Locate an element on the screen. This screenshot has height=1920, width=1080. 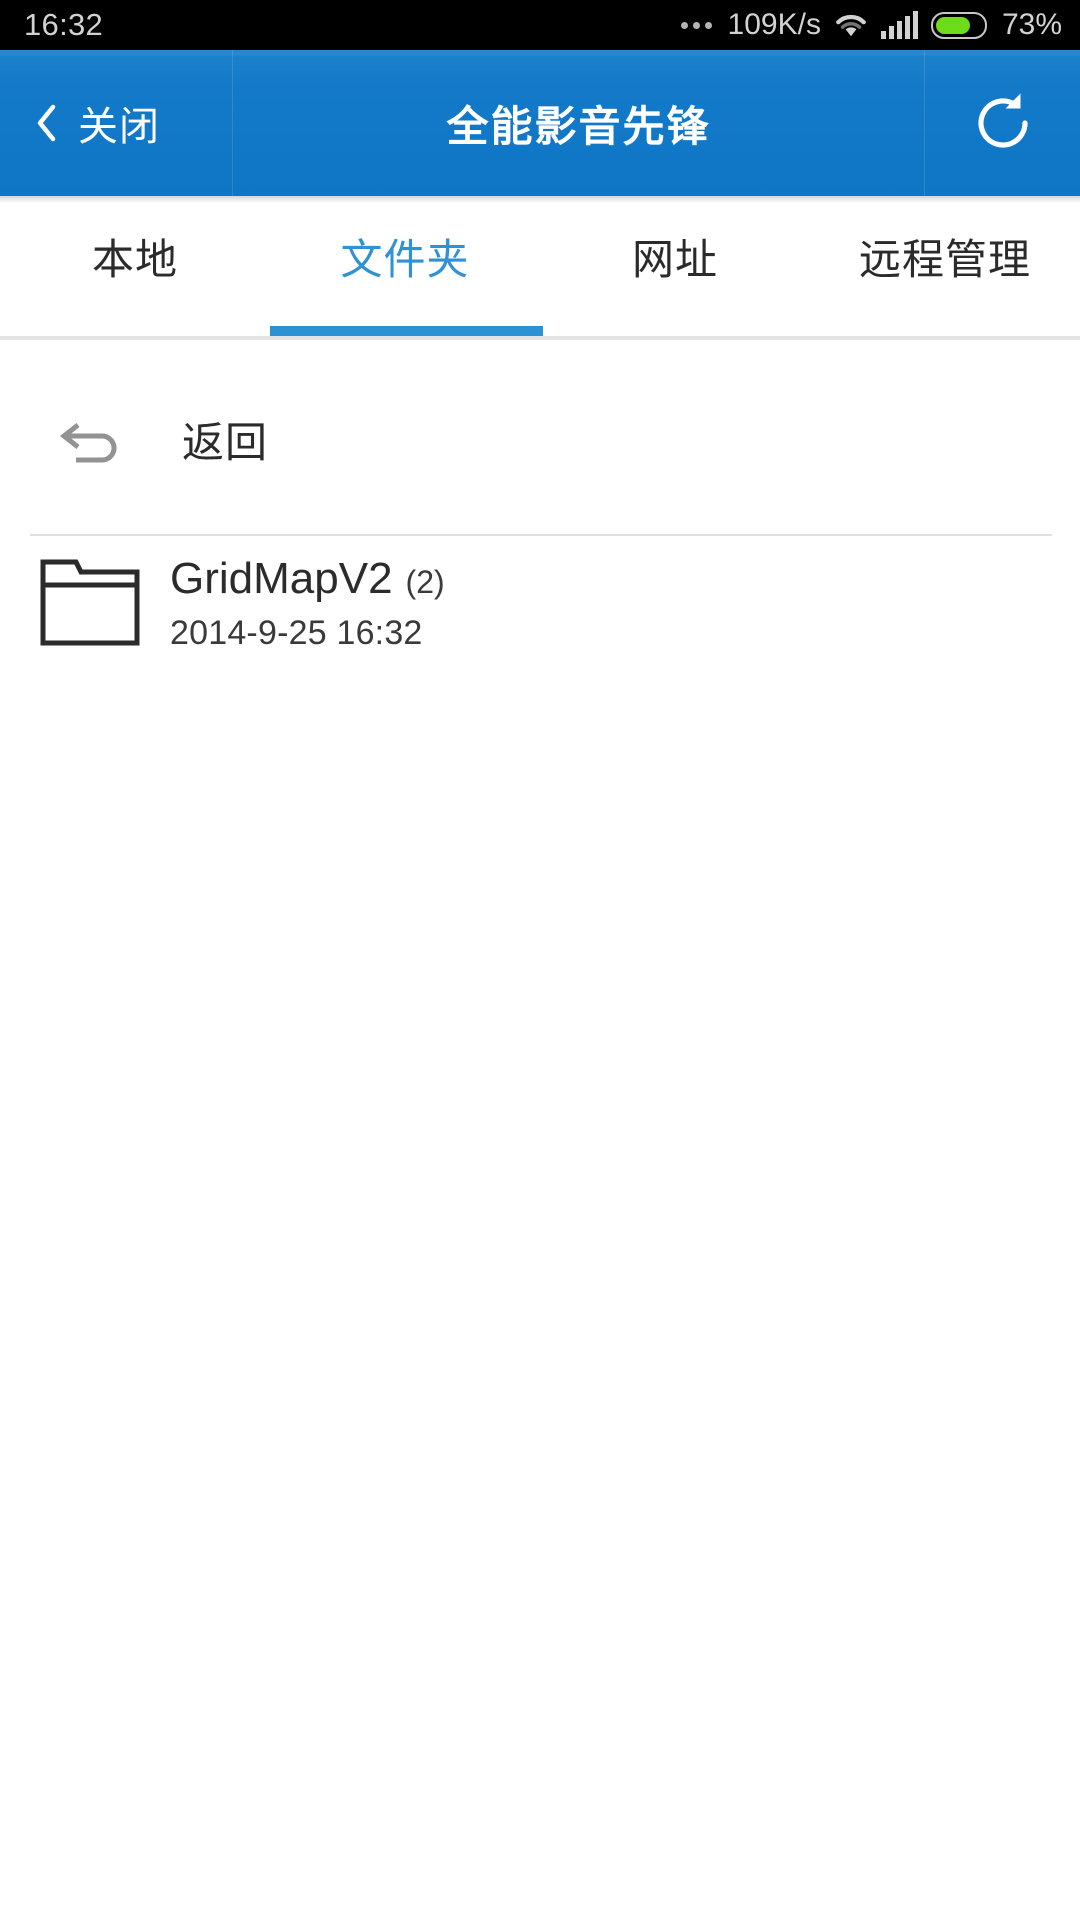
refresh-button is located at coordinates (1002, 123).